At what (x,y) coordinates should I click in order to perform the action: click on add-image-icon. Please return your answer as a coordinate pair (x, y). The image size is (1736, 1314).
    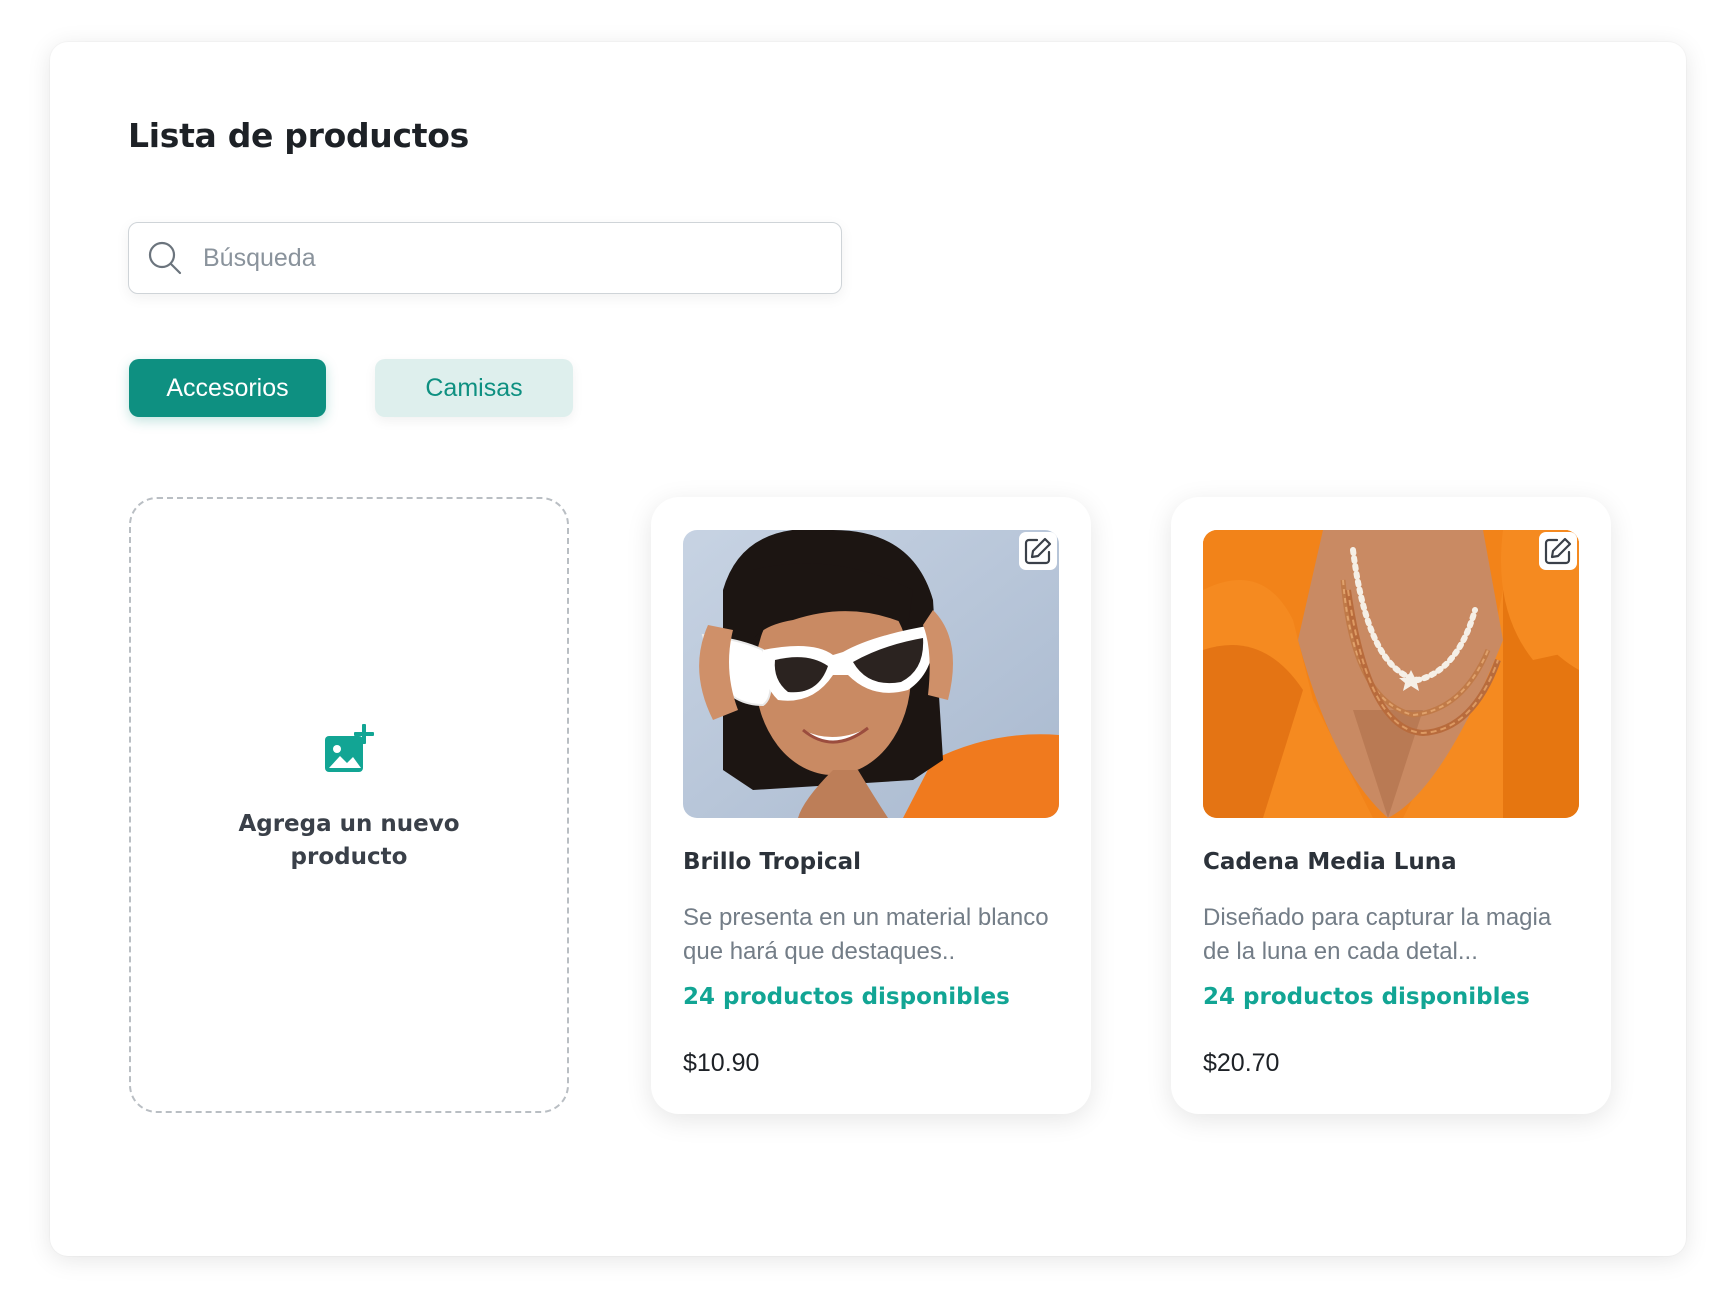
    Looking at the image, I should click on (349, 748).